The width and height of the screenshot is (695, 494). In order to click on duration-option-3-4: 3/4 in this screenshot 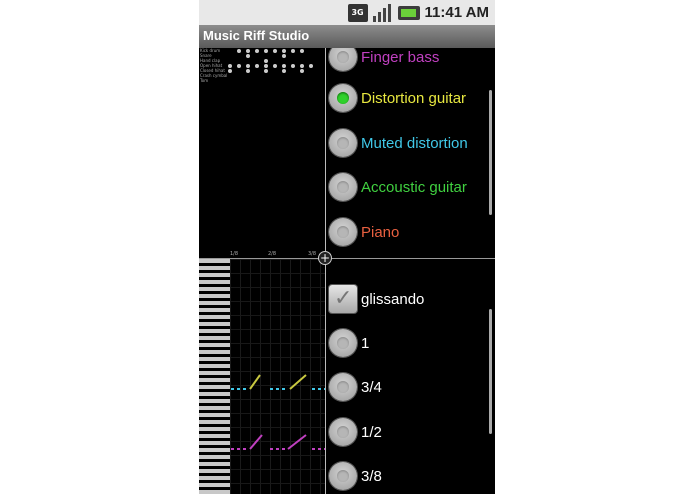, I will do `click(410, 387)`.